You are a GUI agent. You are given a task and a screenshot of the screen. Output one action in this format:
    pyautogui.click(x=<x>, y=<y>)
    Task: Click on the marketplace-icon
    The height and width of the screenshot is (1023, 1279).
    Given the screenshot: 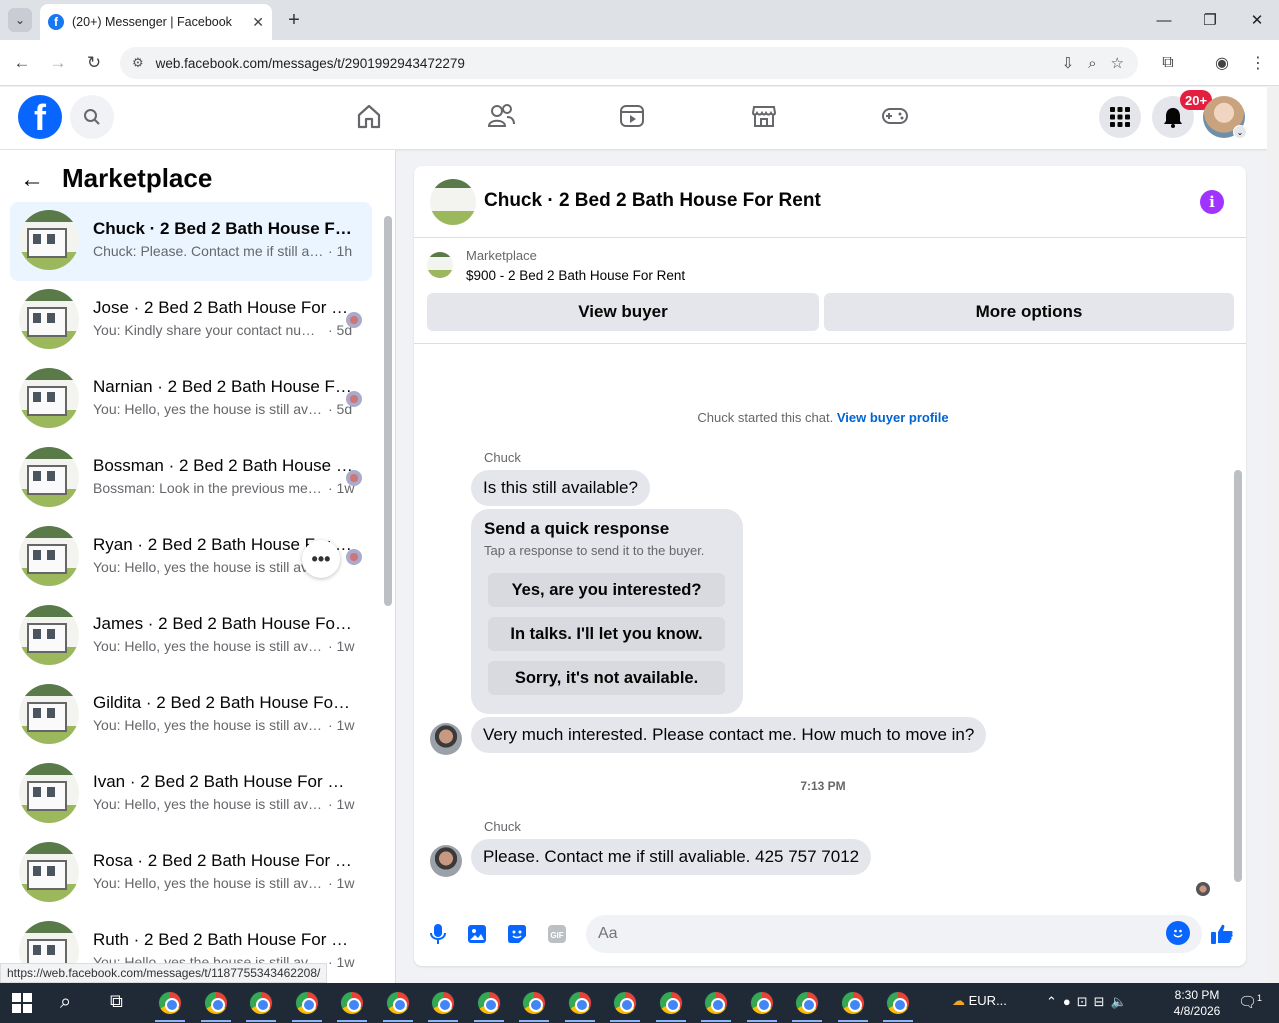 What is the action you would take?
    pyautogui.click(x=764, y=116)
    